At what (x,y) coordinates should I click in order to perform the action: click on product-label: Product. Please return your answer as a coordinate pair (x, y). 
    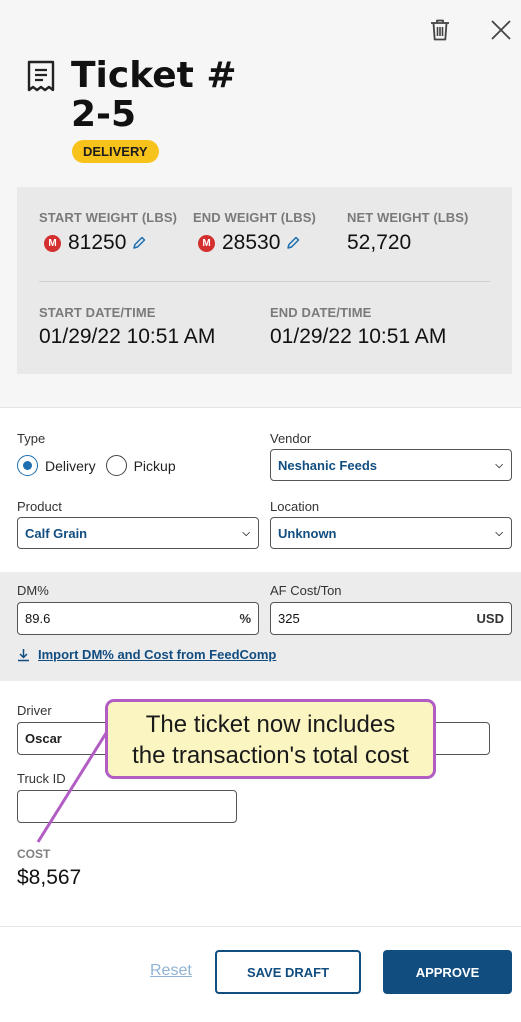
    Looking at the image, I should click on (39, 506).